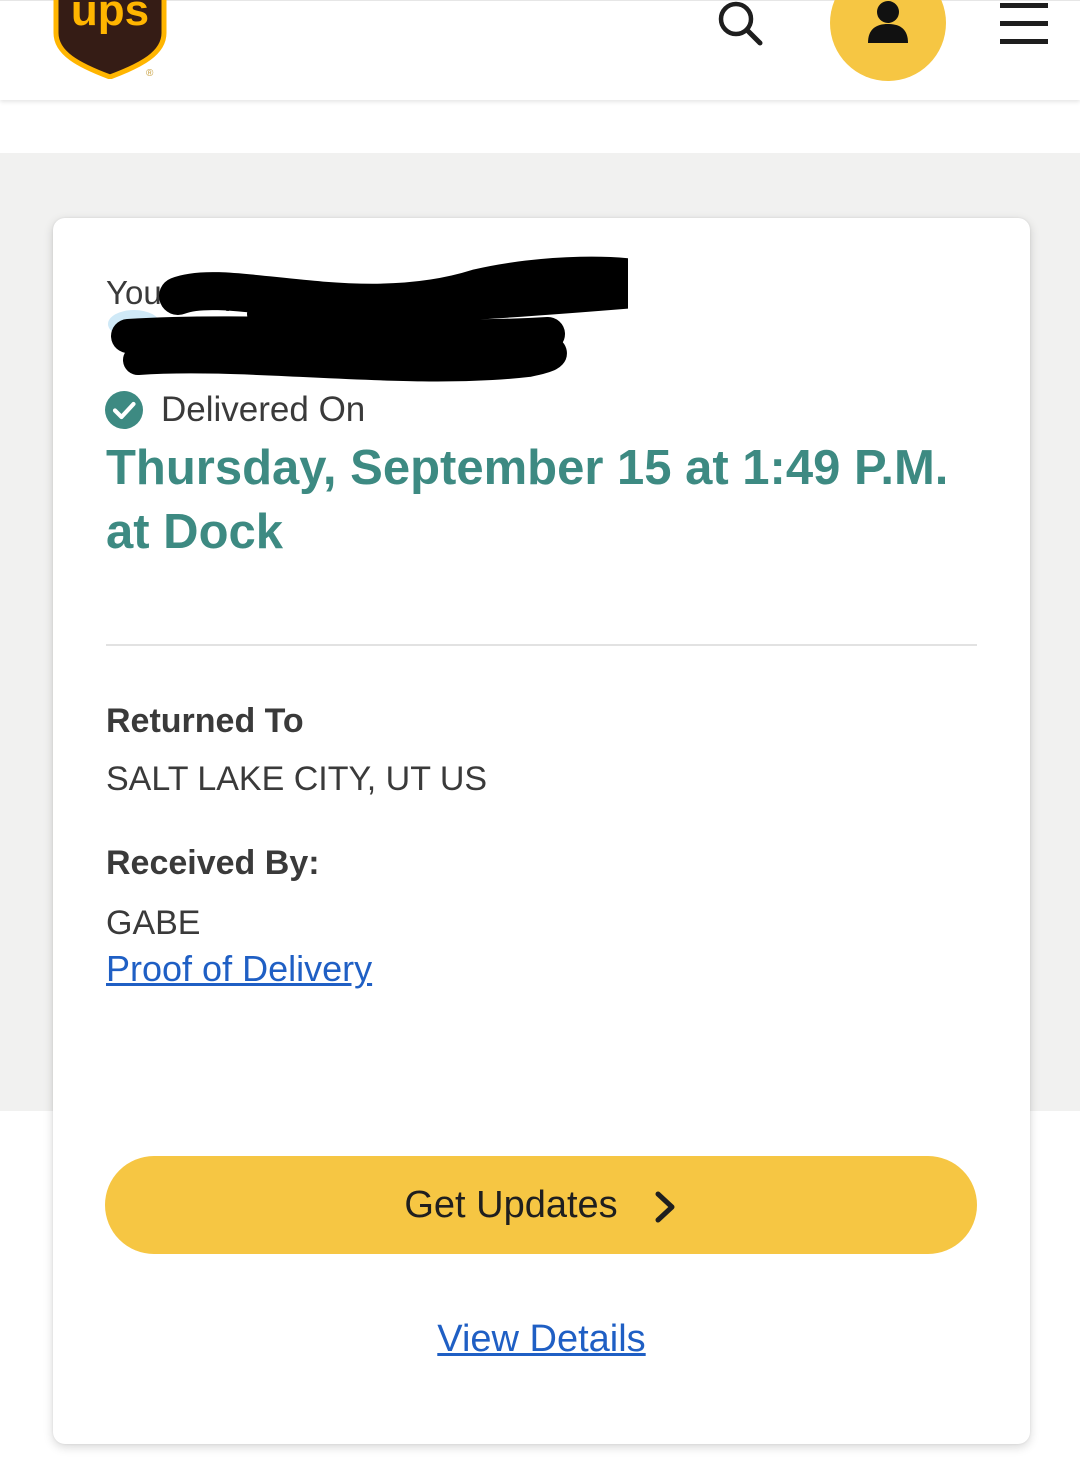  Describe the element at coordinates (213, 863) in the screenshot. I see `received-by-heading: Received By:` at that location.